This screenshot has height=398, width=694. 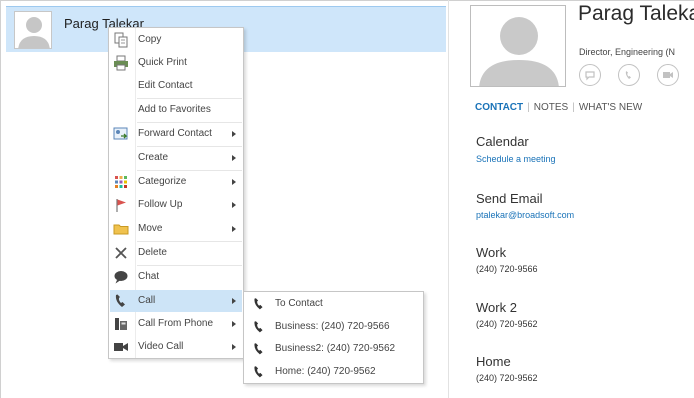 What do you see at coordinates (507, 269) in the screenshot?
I see `work-phone-value: (240) 720-9566` at bounding box center [507, 269].